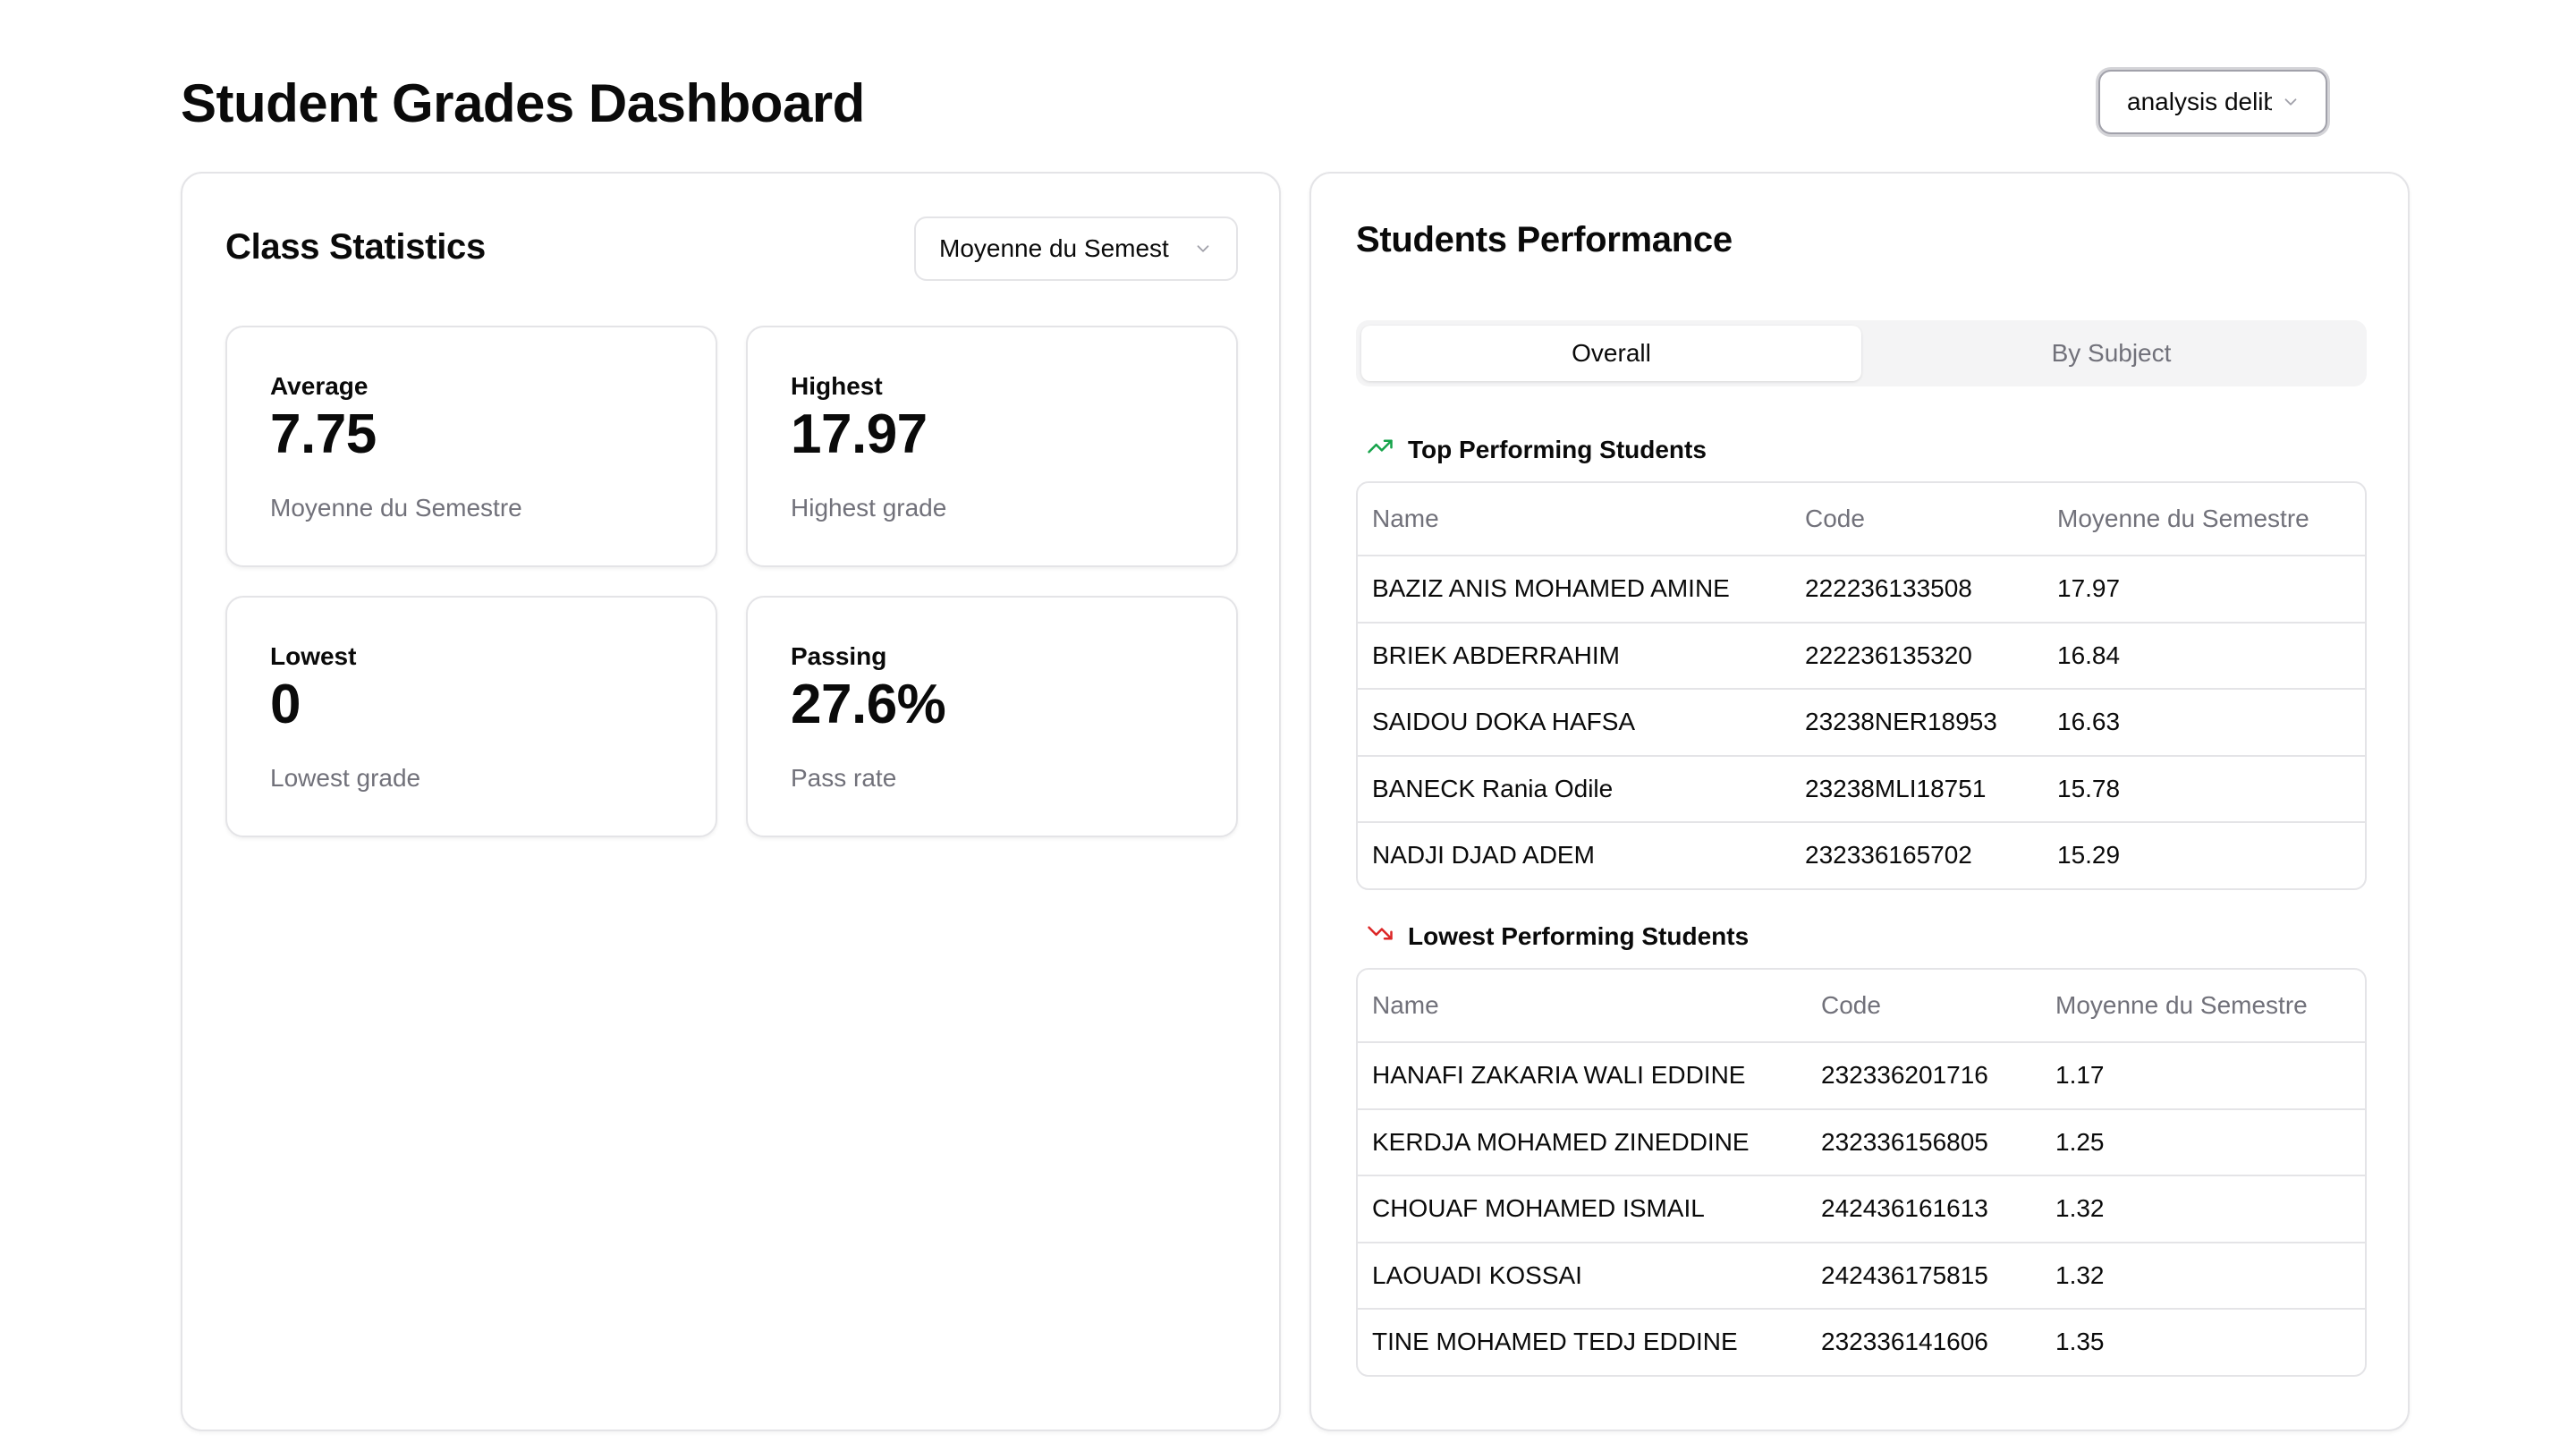  I want to click on lowest-performing-heading: Lowest Performing Students, so click(1558, 936).